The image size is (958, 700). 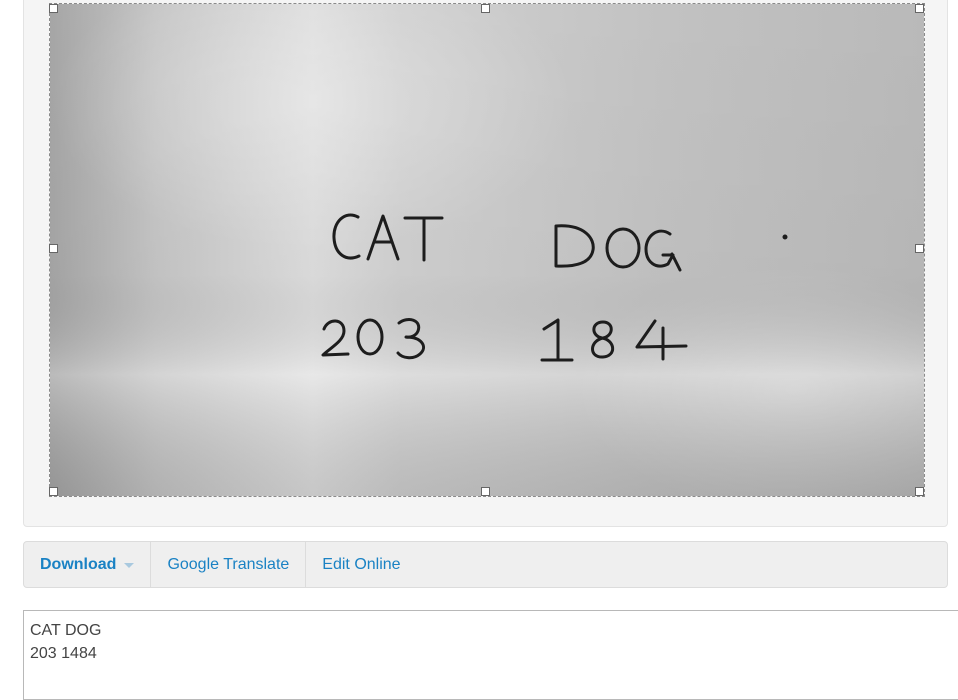 What do you see at coordinates (53, 491) in the screenshot?
I see `crop-handle-sw` at bounding box center [53, 491].